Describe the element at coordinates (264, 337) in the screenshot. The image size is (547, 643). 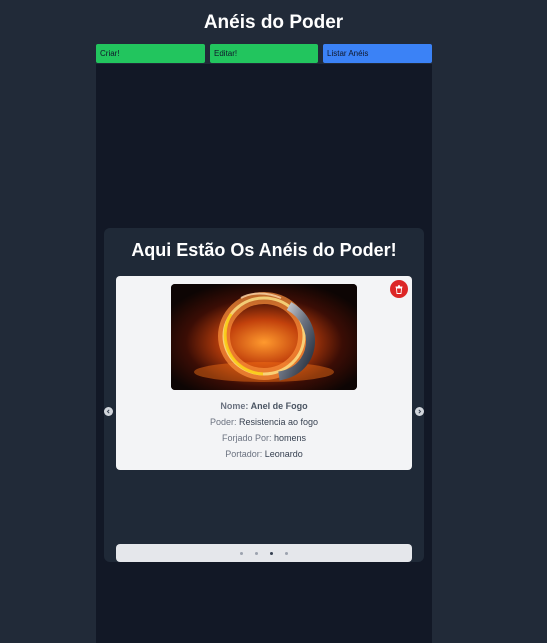
I see `ring-image` at that location.